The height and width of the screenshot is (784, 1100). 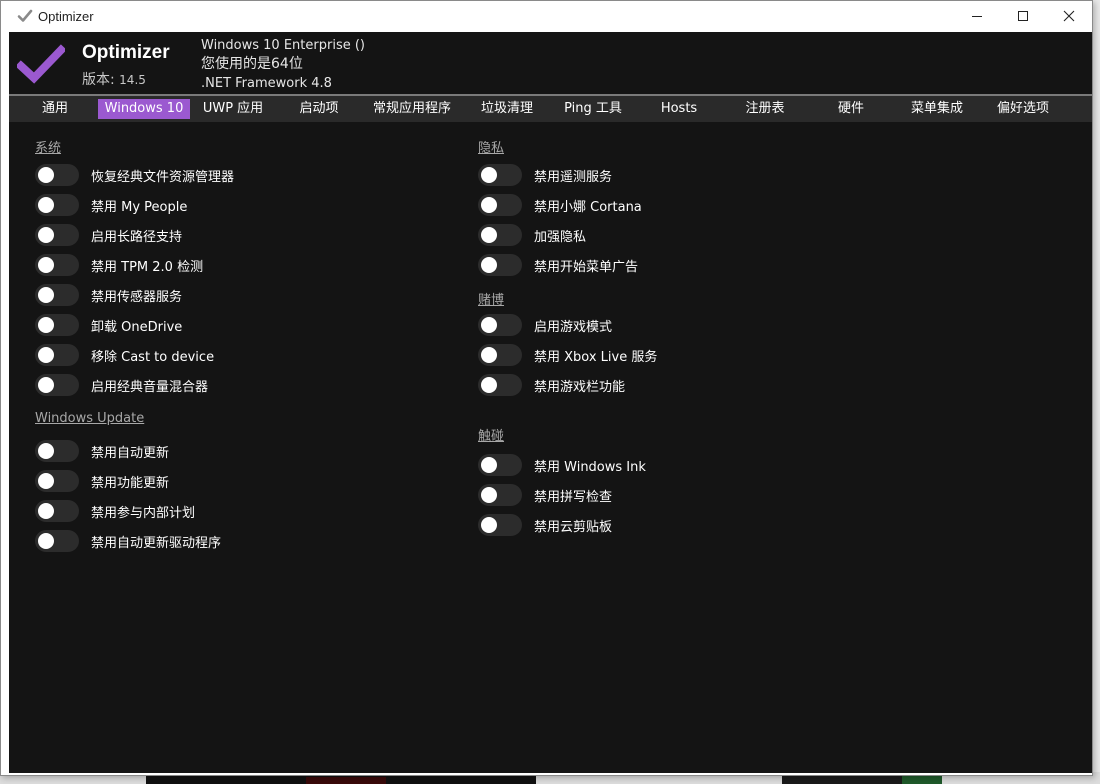 I want to click on toggle-row: 禁用游戏栏功能, so click(x=551, y=385).